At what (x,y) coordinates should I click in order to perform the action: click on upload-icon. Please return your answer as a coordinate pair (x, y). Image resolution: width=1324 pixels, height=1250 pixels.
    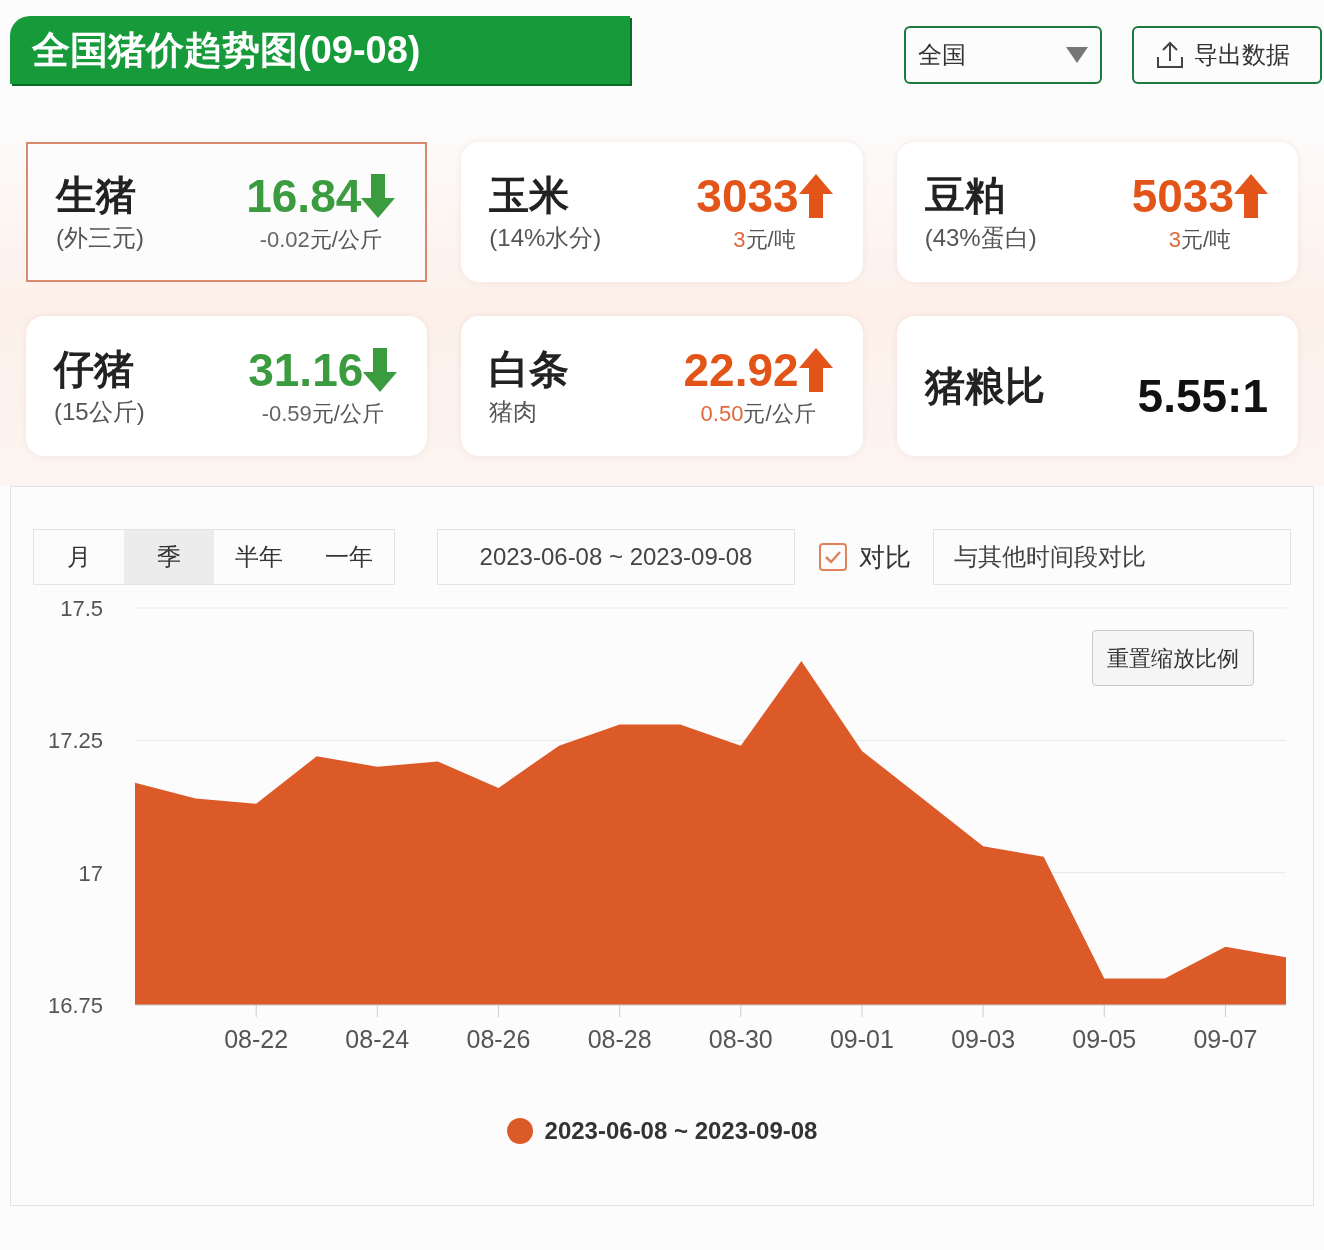
    Looking at the image, I should click on (1170, 55).